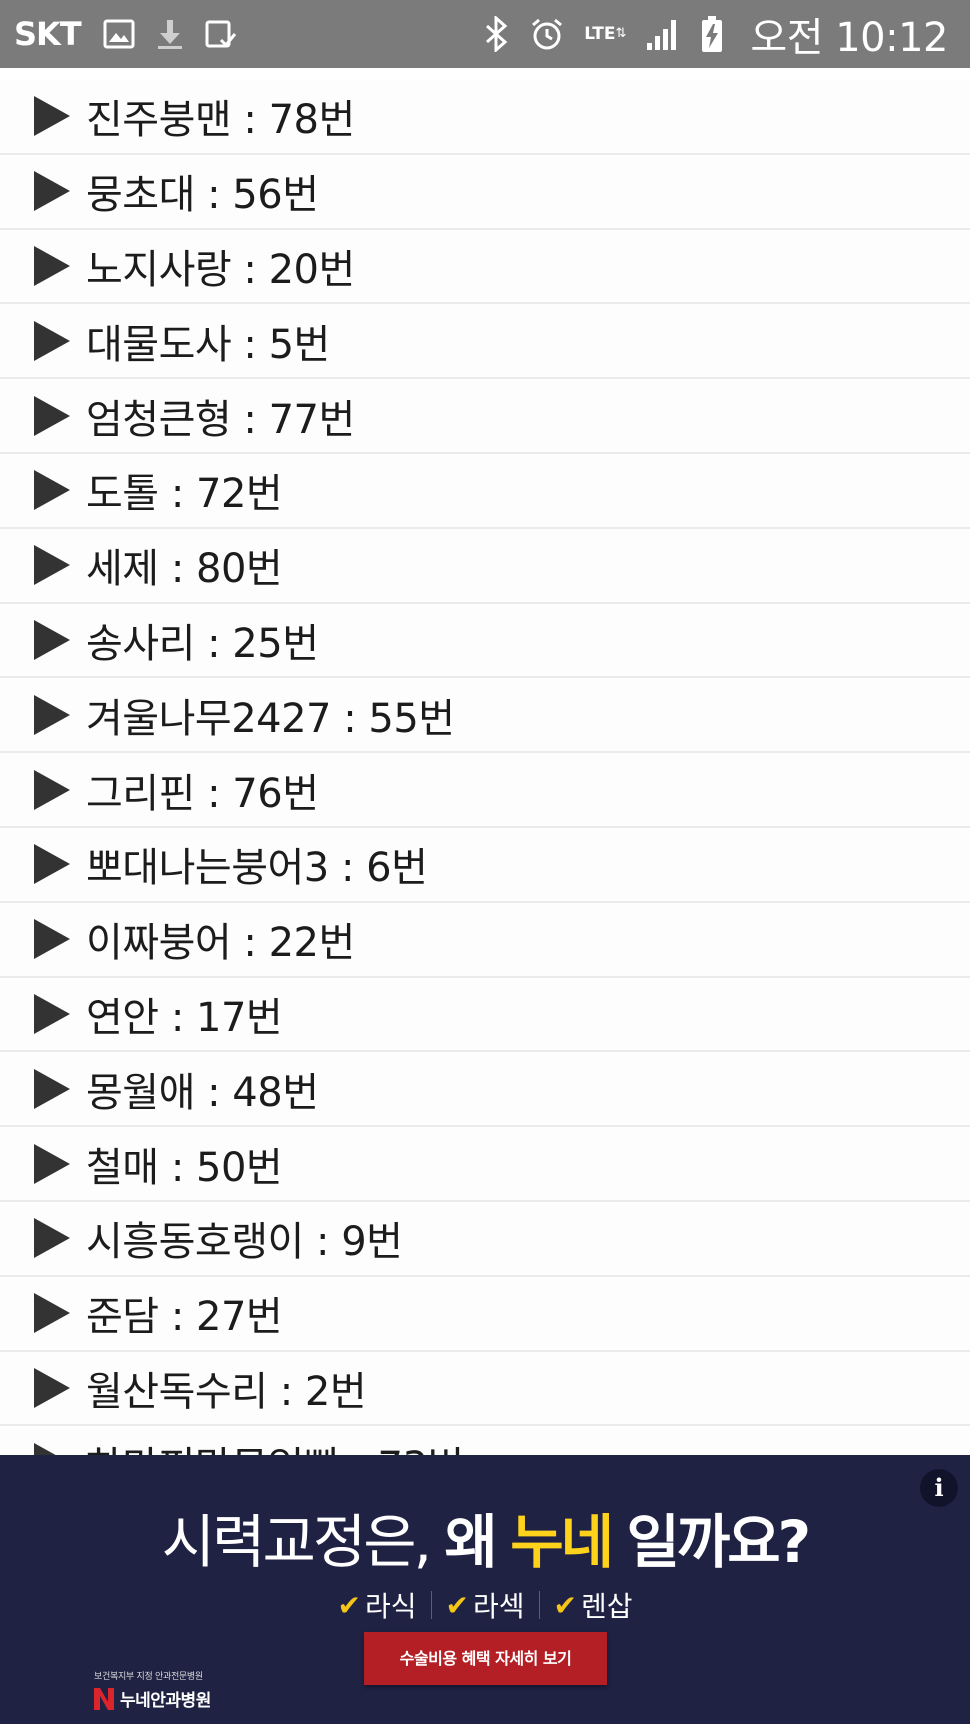 The image size is (970, 1724). Describe the element at coordinates (184, 1017) in the screenshot. I see `list-item-label: 연안 : 17번` at that location.